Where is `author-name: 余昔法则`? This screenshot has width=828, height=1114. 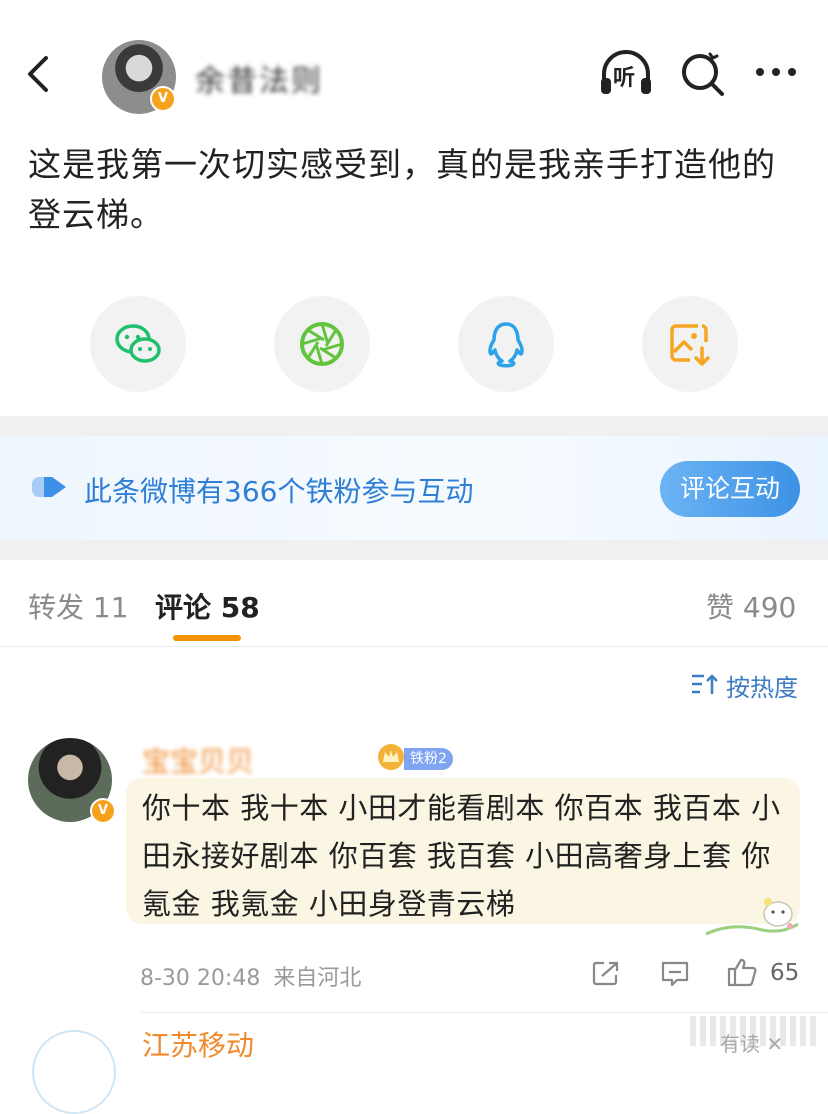
author-name: 余昔法则 is located at coordinates (259, 78).